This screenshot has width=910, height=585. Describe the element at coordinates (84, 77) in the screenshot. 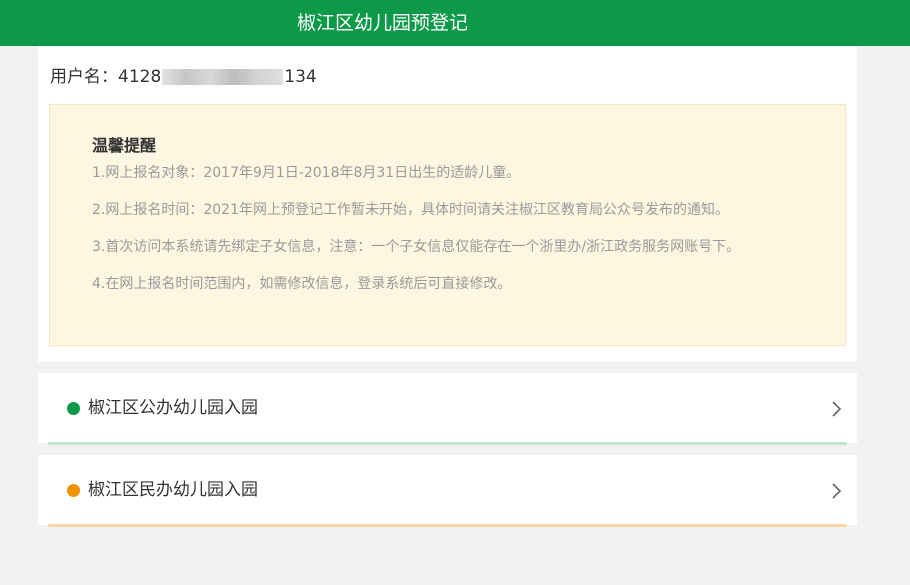

I see `username-label: 用户名：` at that location.